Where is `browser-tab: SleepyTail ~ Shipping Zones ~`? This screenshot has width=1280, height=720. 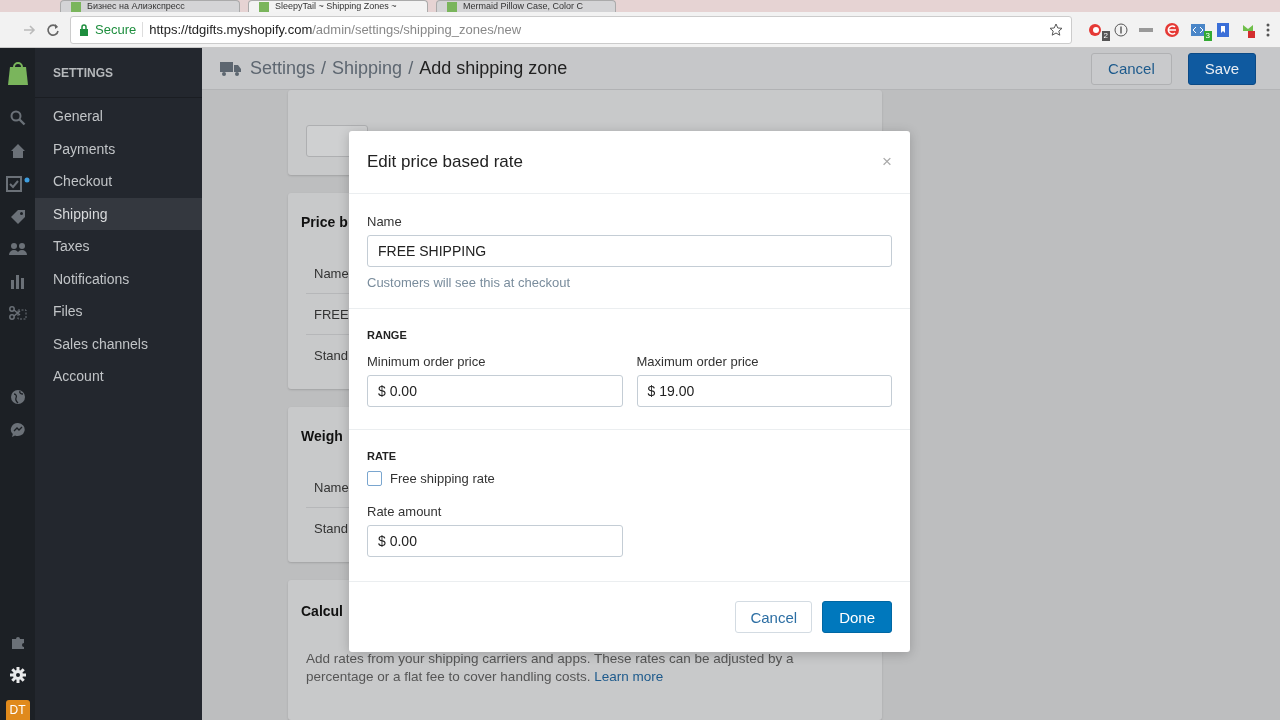
browser-tab: SleepyTail ~ Shipping Zones ~ is located at coordinates (338, 6).